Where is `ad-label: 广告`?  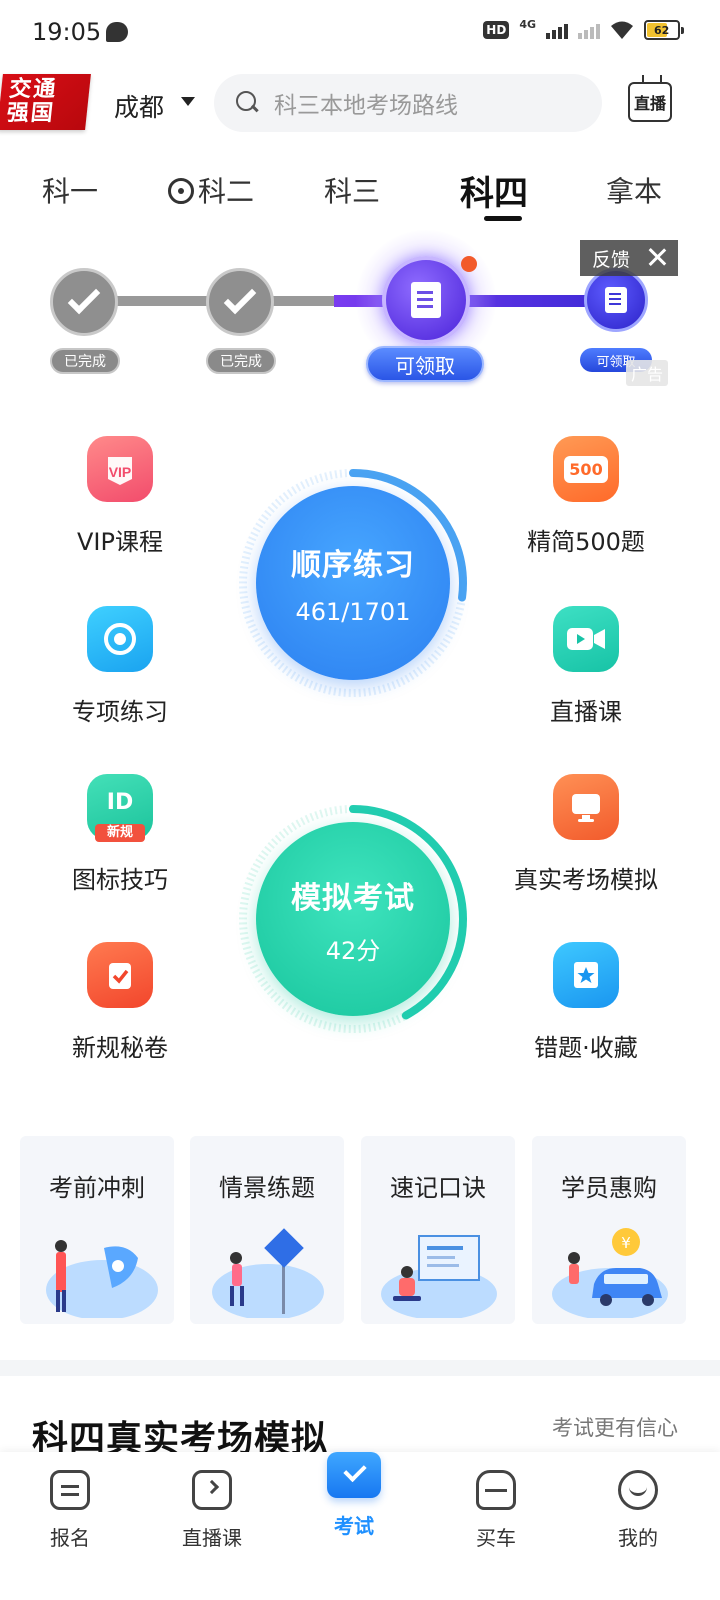 ad-label: 广告 is located at coordinates (647, 373).